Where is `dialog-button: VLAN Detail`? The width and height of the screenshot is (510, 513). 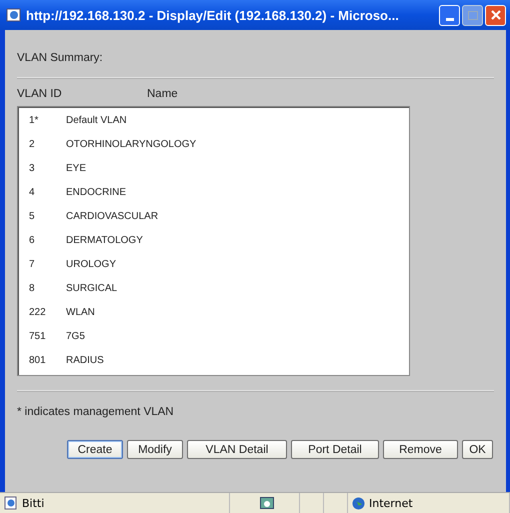 dialog-button: VLAN Detail is located at coordinates (237, 449).